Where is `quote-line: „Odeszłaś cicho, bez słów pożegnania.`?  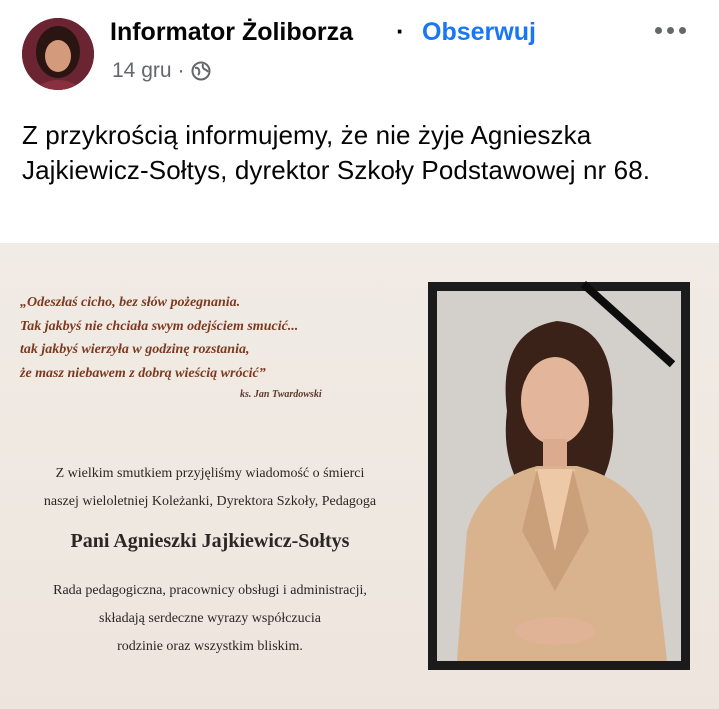 quote-line: „Odeszłaś cicho, bez słów pożegnania. is located at coordinates (130, 302).